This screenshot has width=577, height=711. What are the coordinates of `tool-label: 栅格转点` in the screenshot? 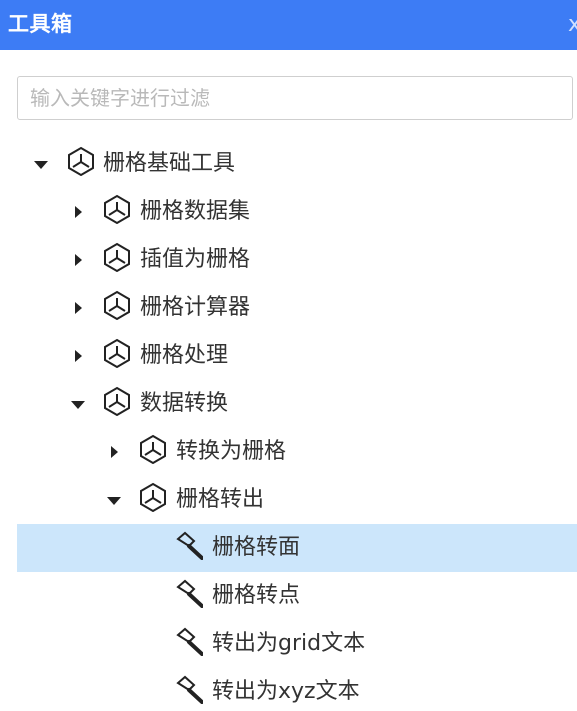 It's located at (256, 595).